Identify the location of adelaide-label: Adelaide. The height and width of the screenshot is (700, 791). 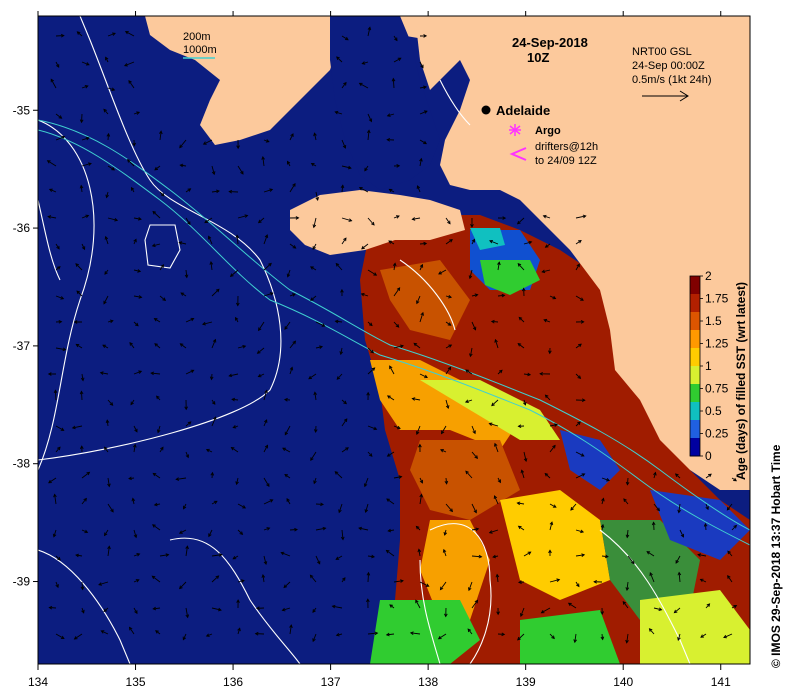
(523, 110).